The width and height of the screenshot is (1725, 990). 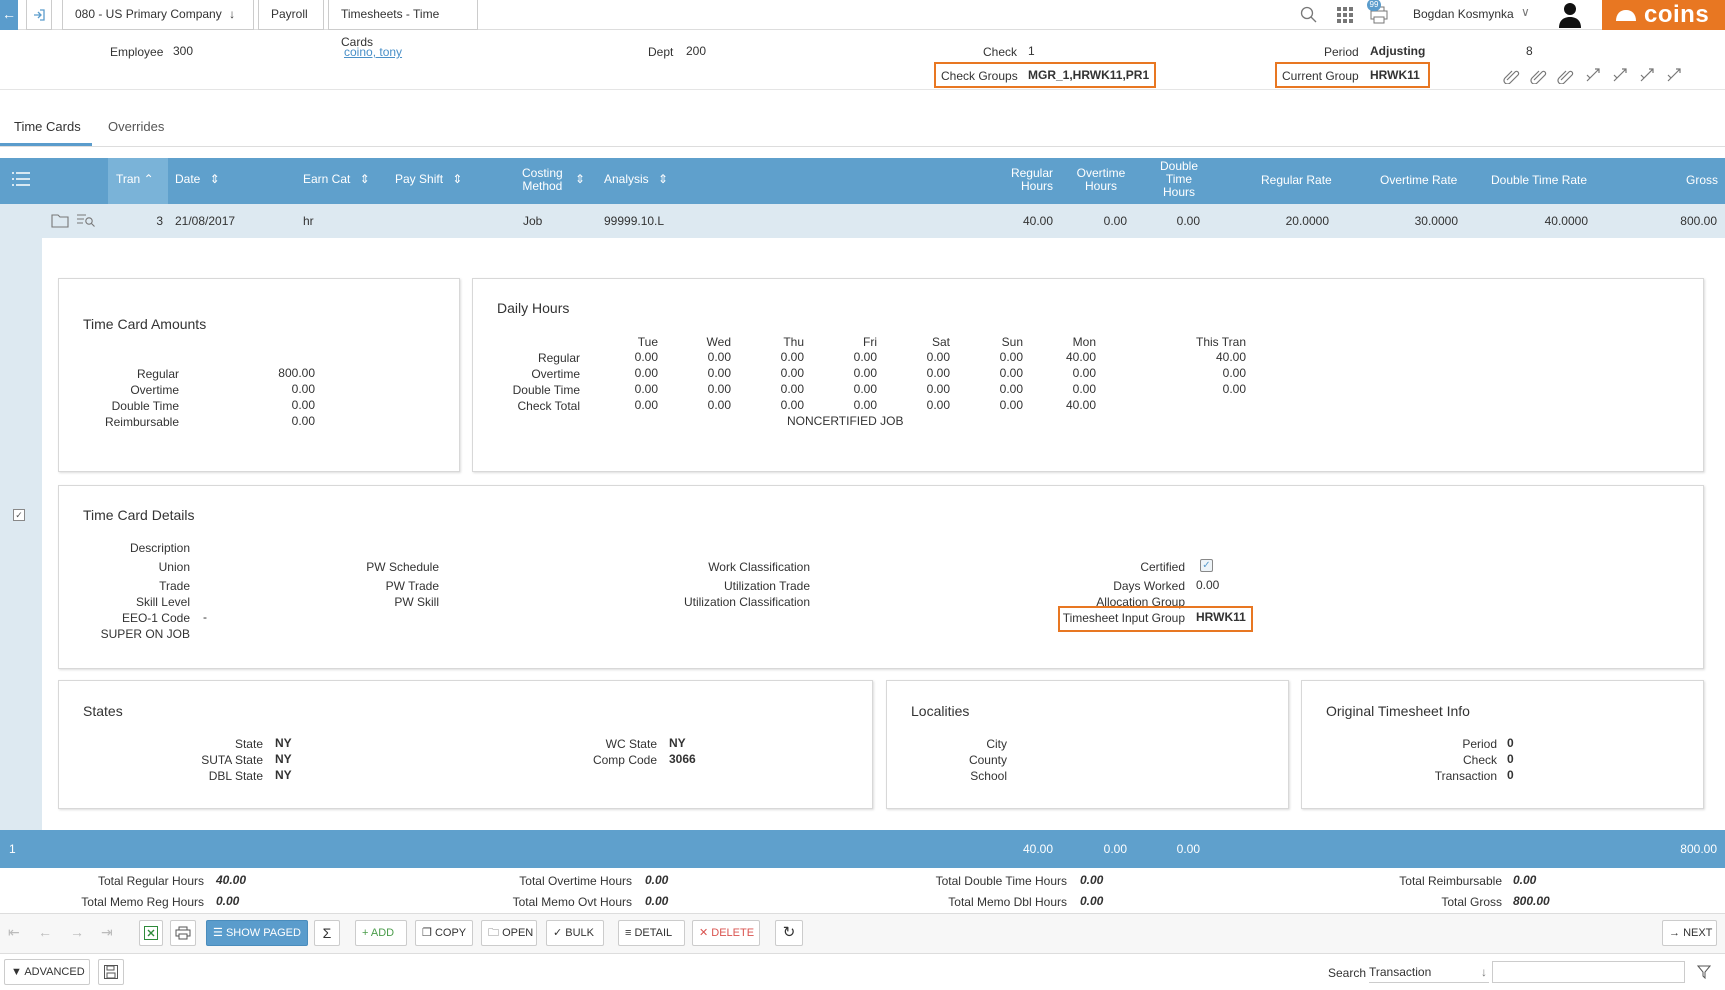 I want to click on prev-page-icon: ←, so click(x=45, y=932).